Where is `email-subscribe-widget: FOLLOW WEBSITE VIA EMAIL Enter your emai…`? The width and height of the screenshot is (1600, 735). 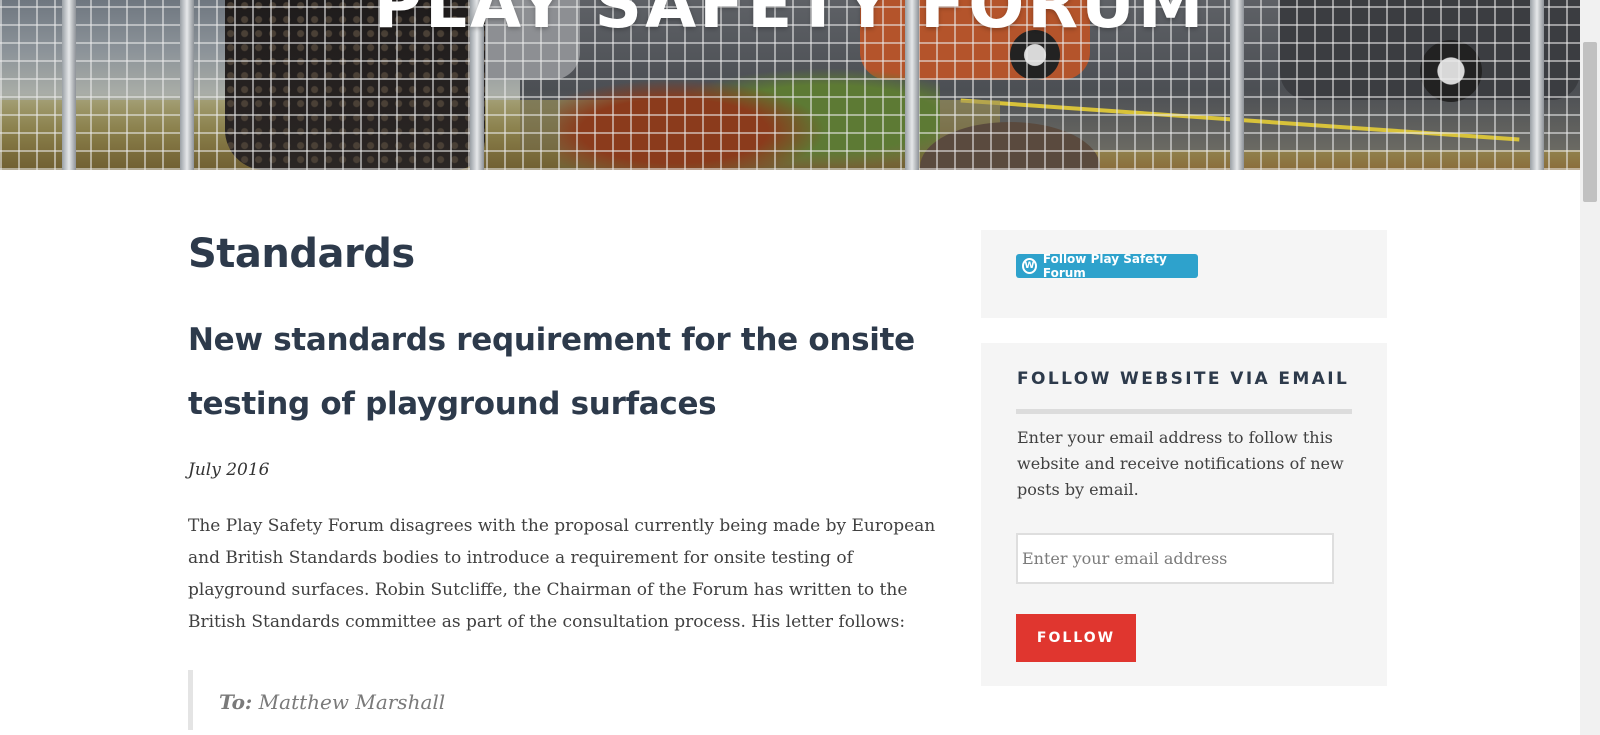 email-subscribe-widget: FOLLOW WEBSITE VIA EMAIL Enter your emai… is located at coordinates (1184, 514).